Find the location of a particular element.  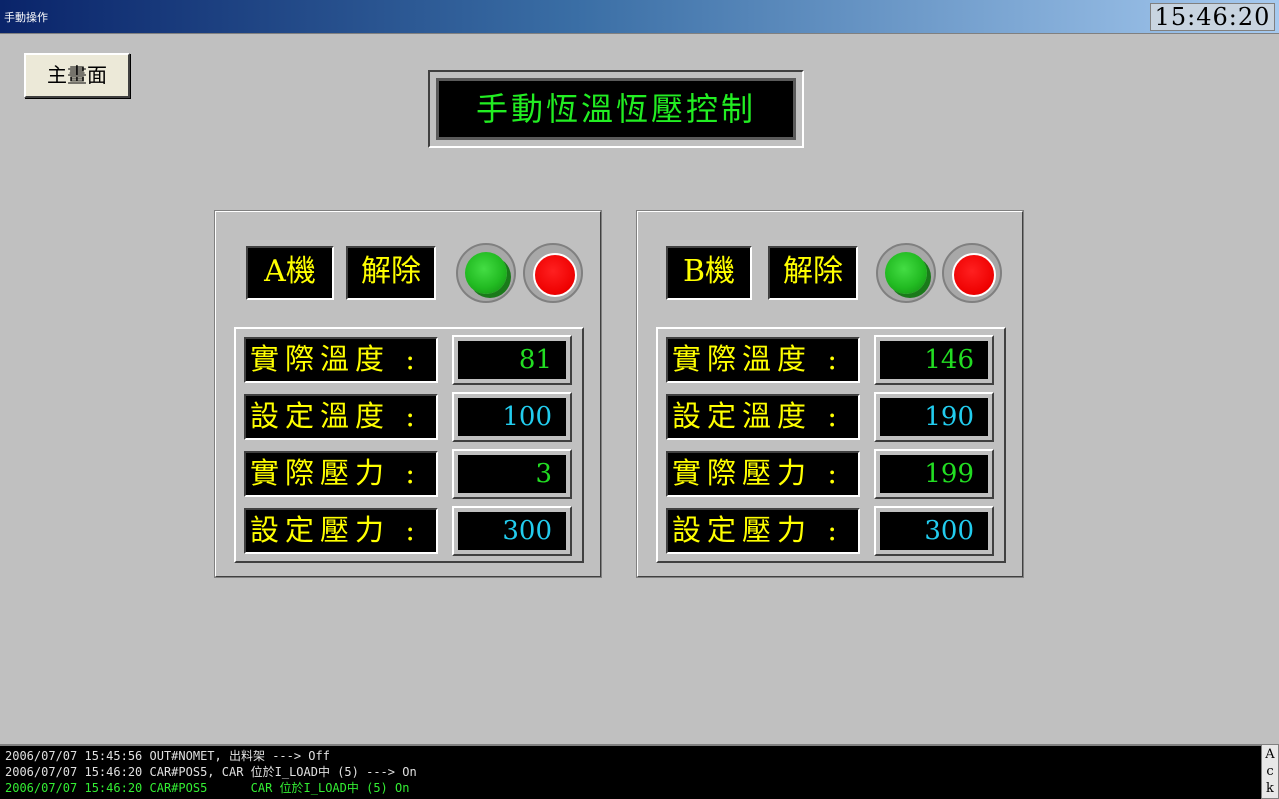

page-title: 手動恆溫恆壓控制 is located at coordinates (616, 109).